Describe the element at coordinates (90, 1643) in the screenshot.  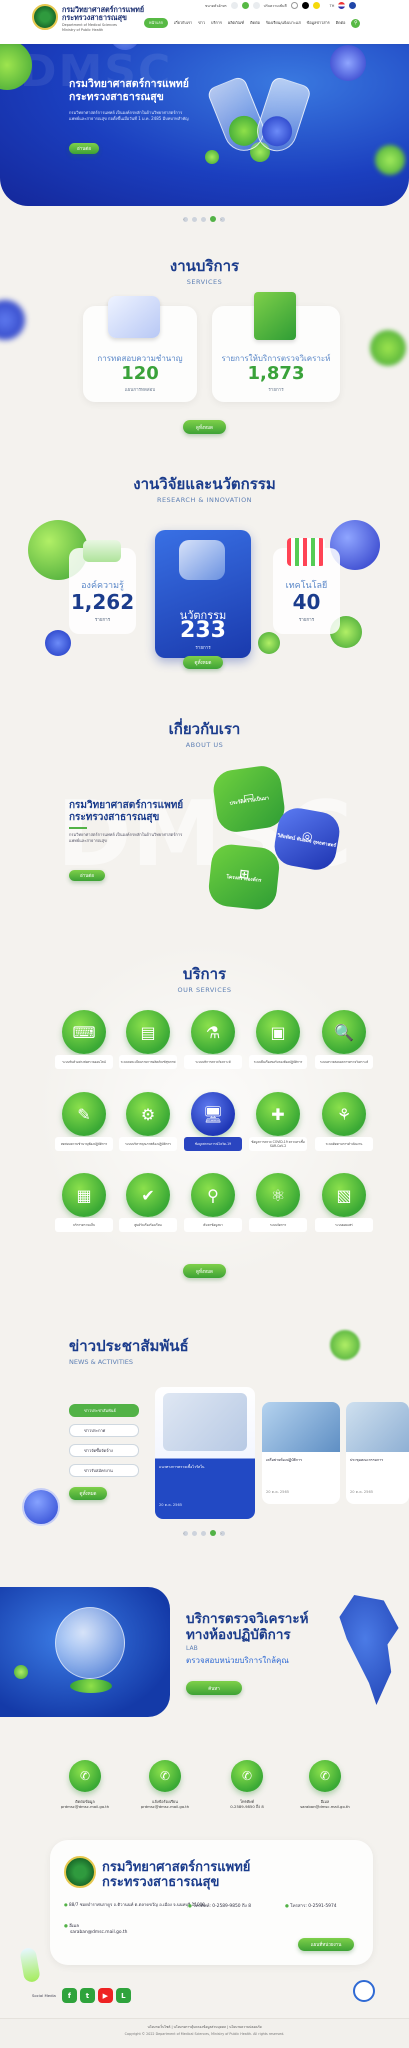
I see `location-pin-icon` at that location.